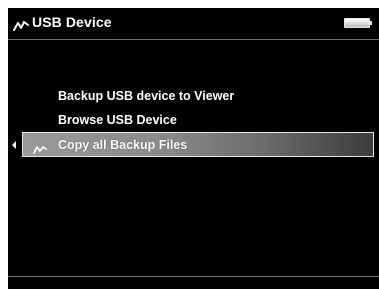 This screenshot has height=289, width=379. I want to click on battery-icon, so click(357, 23).